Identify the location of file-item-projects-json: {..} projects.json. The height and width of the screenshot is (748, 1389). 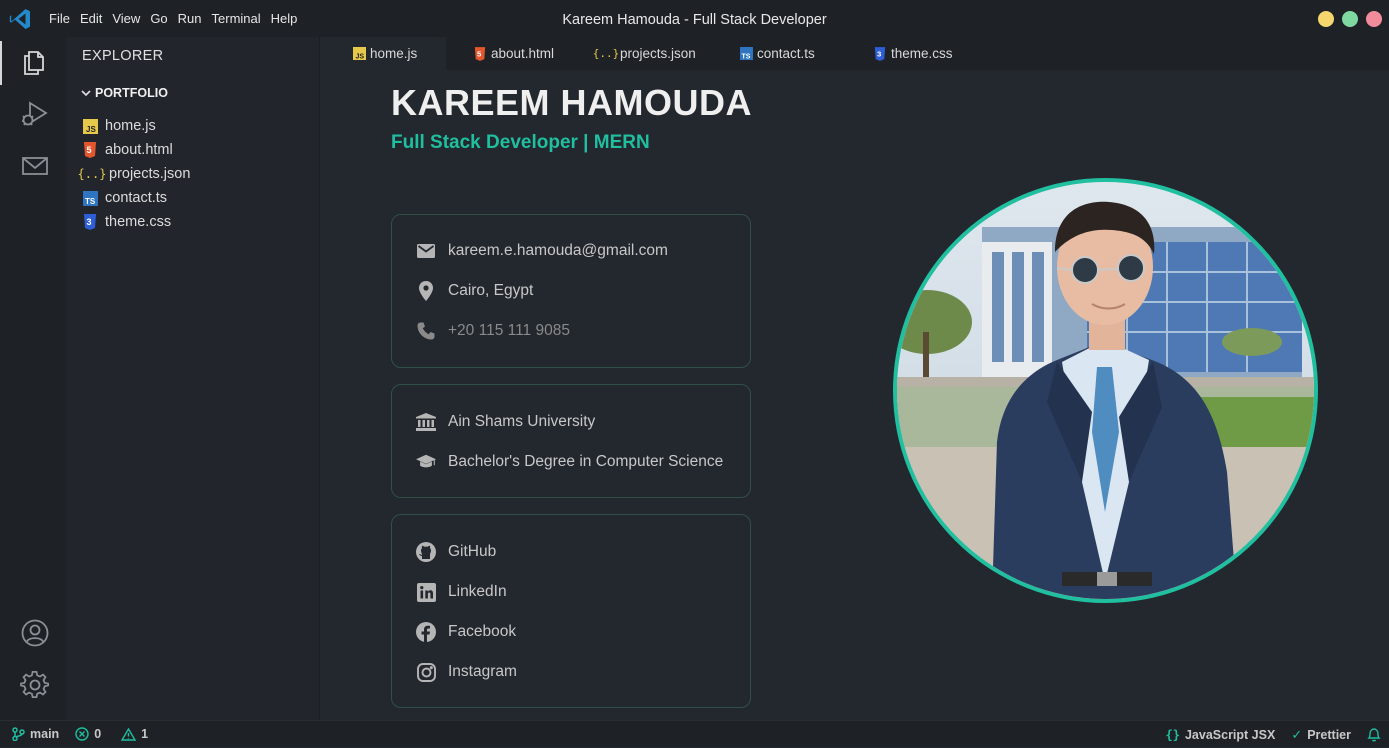
(134, 174).